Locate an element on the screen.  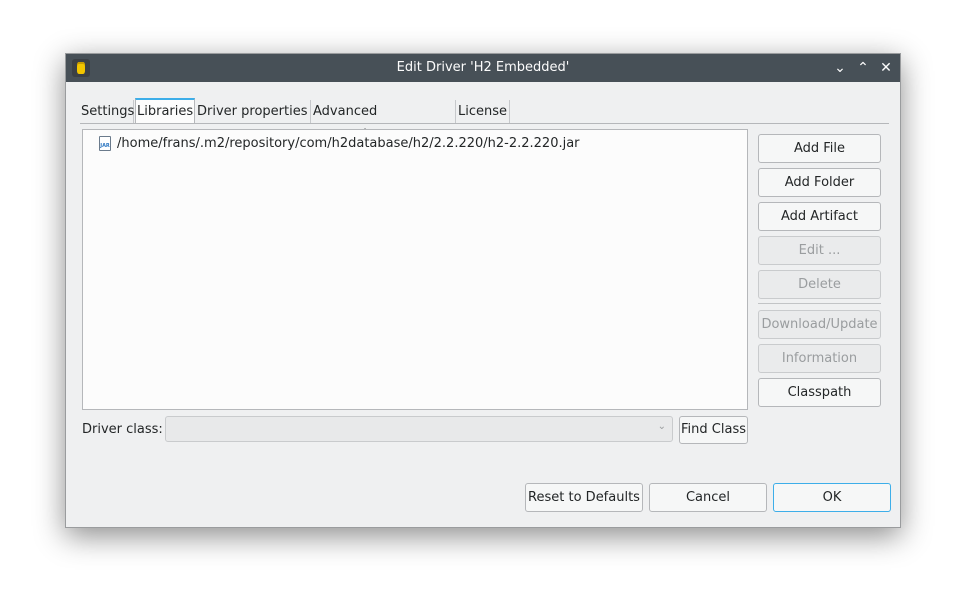
tab-settings: Settings is located at coordinates (107, 111).